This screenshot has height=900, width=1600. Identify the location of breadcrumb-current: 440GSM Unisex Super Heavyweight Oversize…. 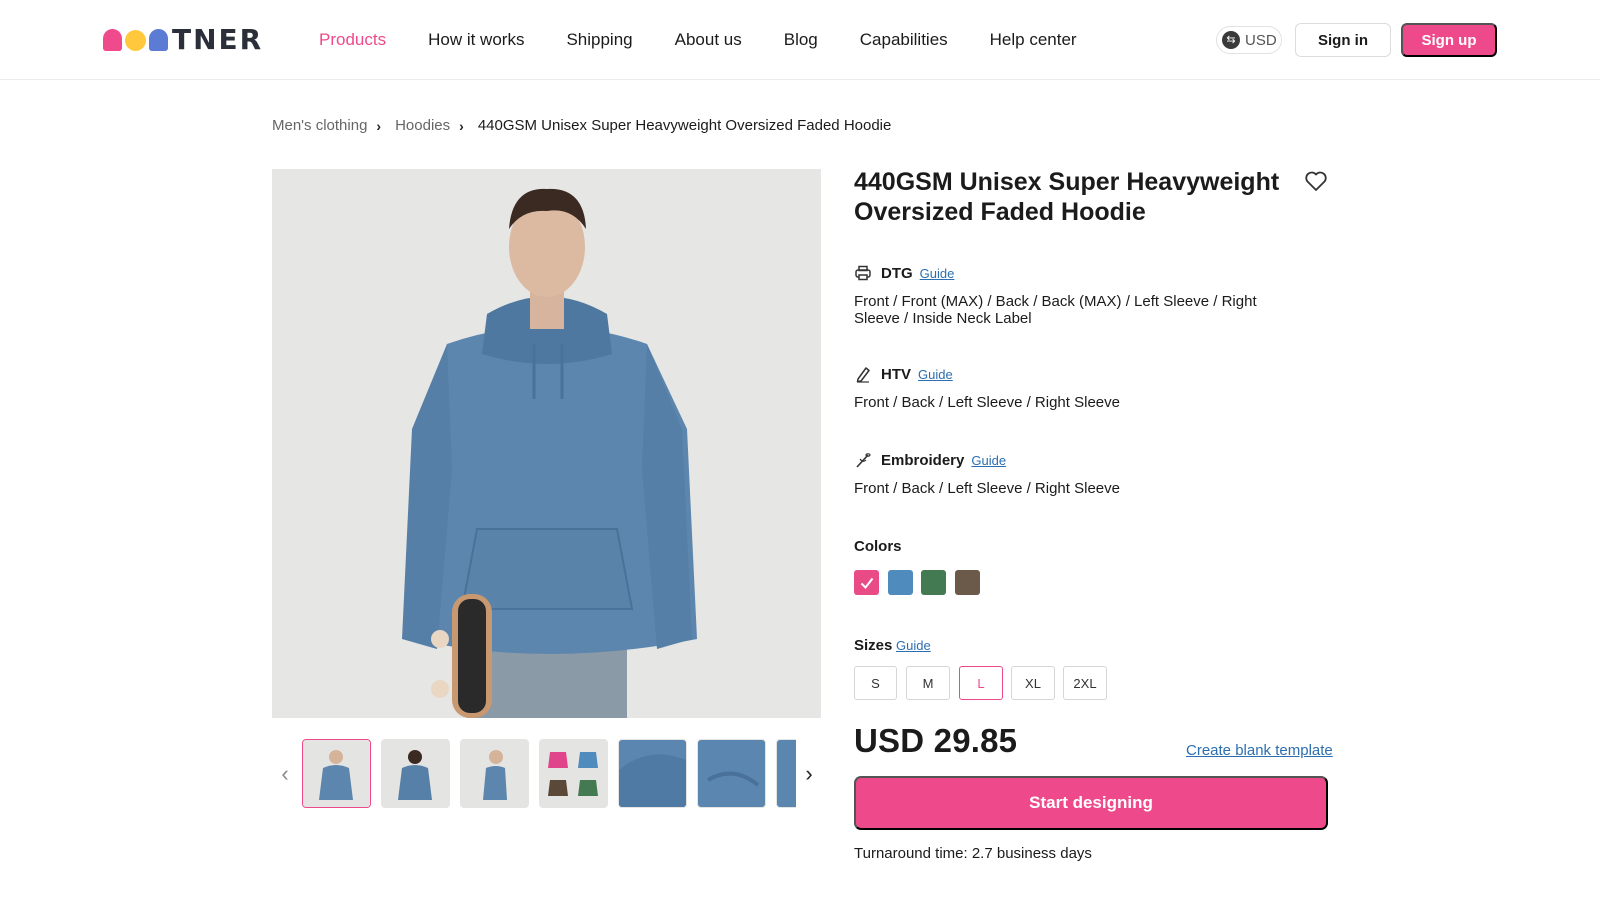
(684, 125).